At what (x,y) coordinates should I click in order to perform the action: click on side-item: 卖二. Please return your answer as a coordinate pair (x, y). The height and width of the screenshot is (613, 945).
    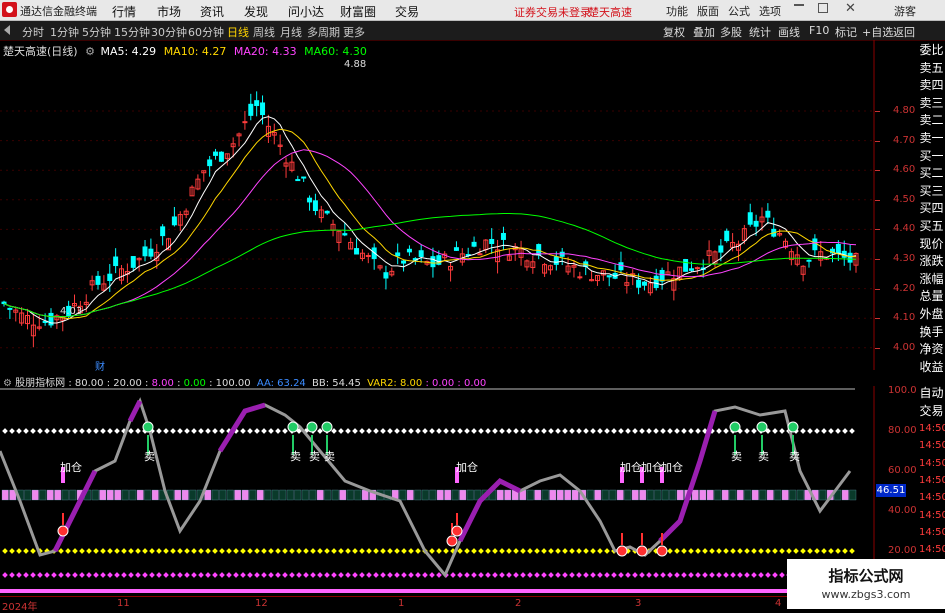
    Looking at the image, I should click on (931, 120).